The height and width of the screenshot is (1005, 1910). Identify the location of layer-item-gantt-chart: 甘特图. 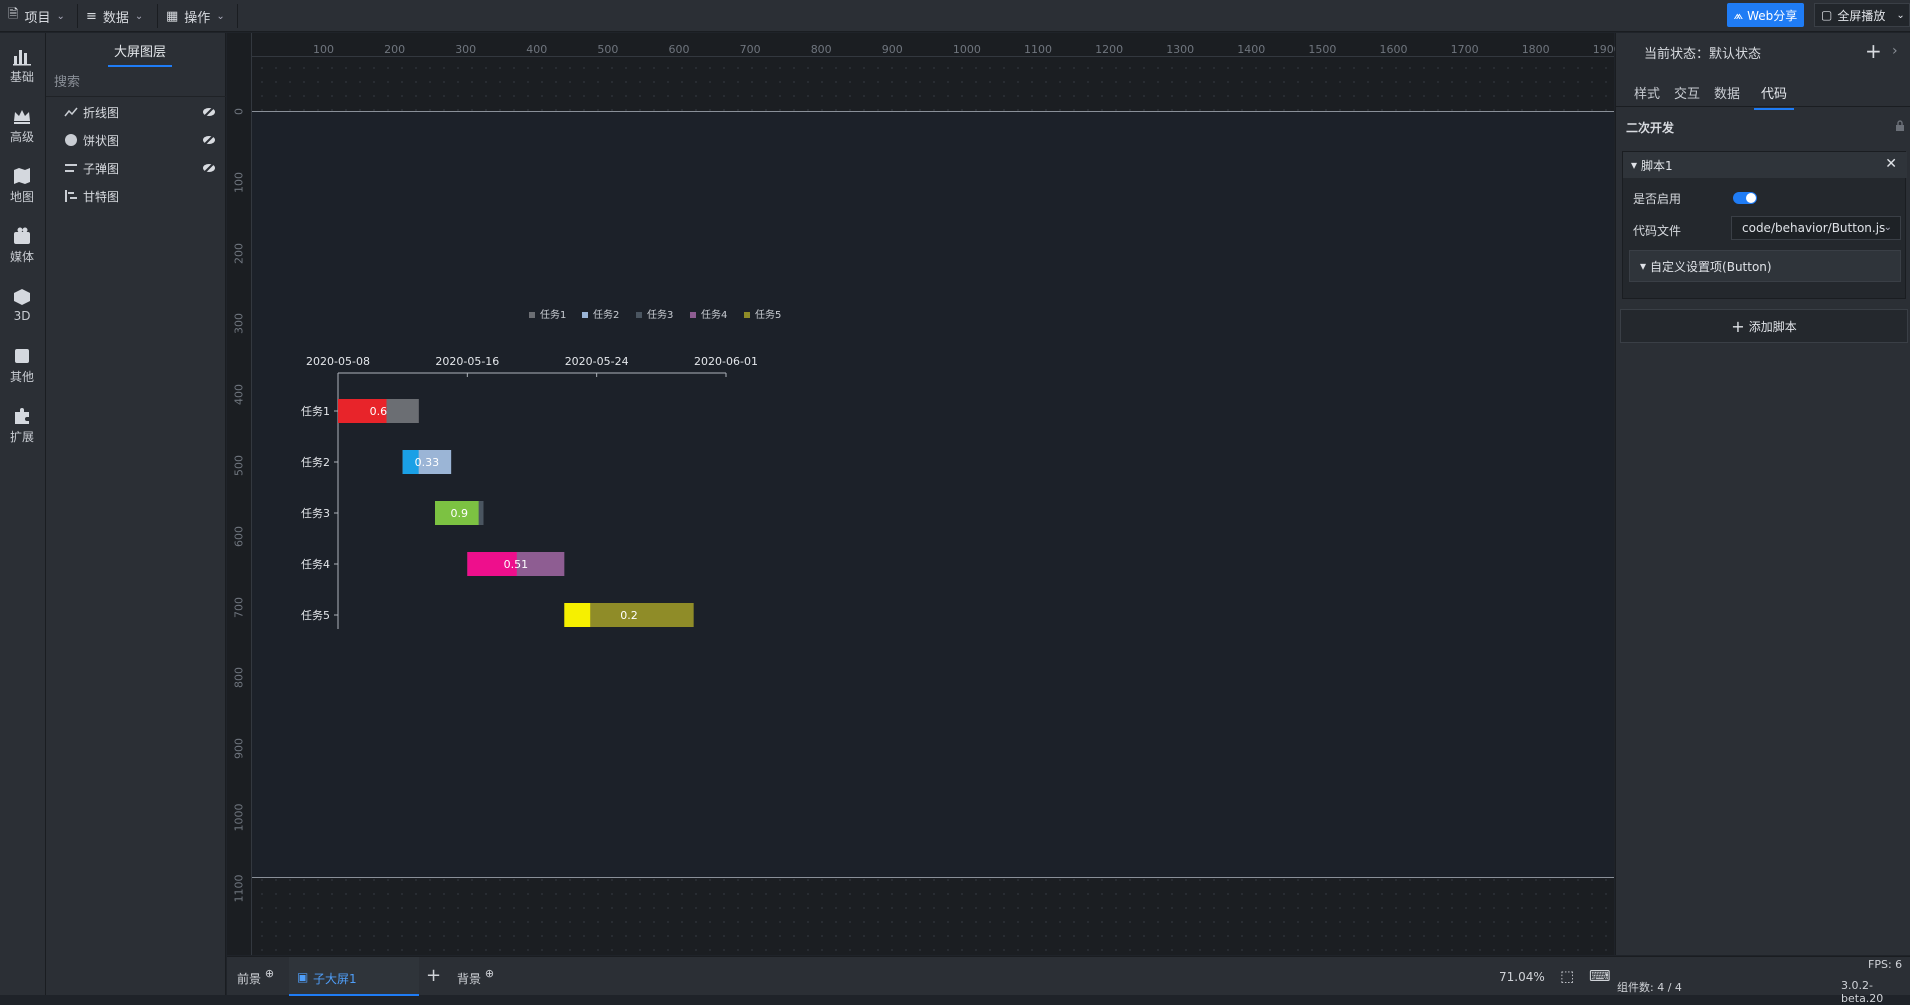
(136, 196).